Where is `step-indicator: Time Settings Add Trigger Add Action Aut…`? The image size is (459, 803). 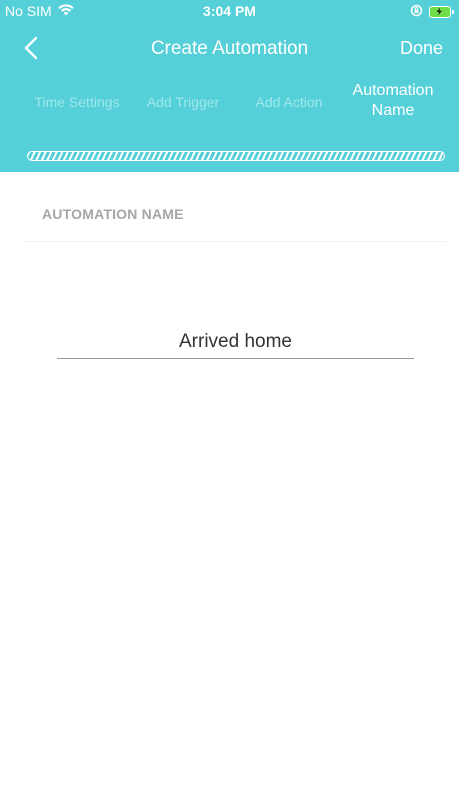
step-indicator: Time Settings Add Trigger Add Action Aut… is located at coordinates (229, 103).